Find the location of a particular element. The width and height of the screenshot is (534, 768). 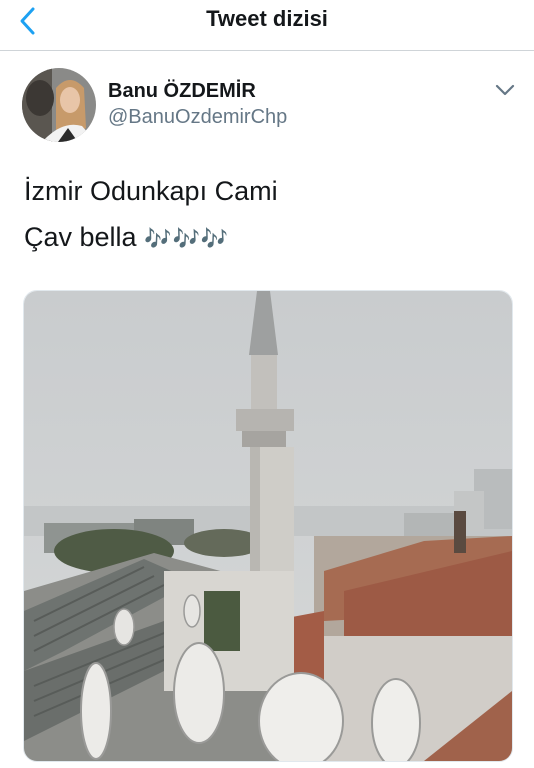

top-navigation-bar: Tweet dizisi is located at coordinates (267, 25).